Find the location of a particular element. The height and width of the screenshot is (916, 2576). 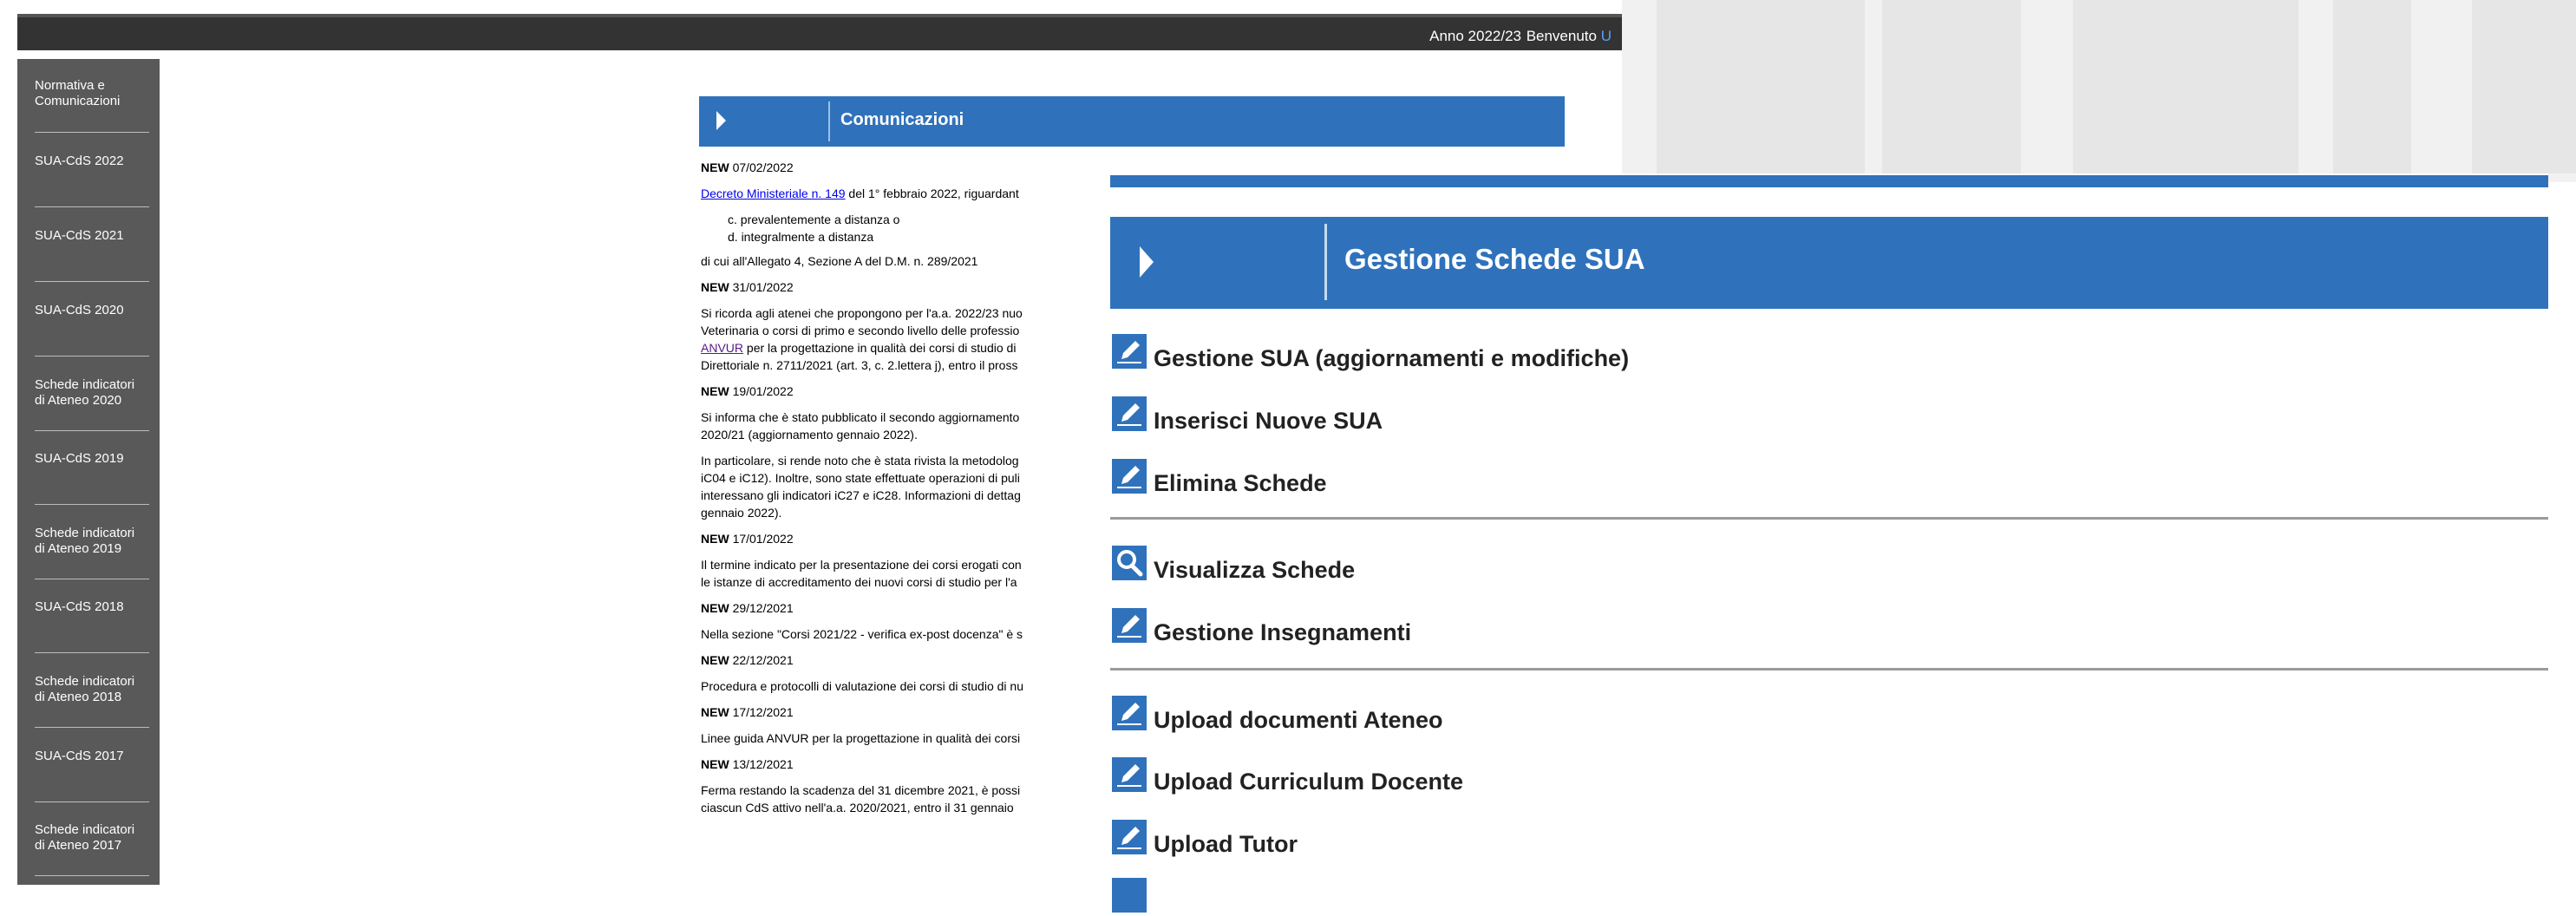

sidebar-item-indicatori-2019: Schede indicatori di Ateneo 2019 is located at coordinates (92, 541).